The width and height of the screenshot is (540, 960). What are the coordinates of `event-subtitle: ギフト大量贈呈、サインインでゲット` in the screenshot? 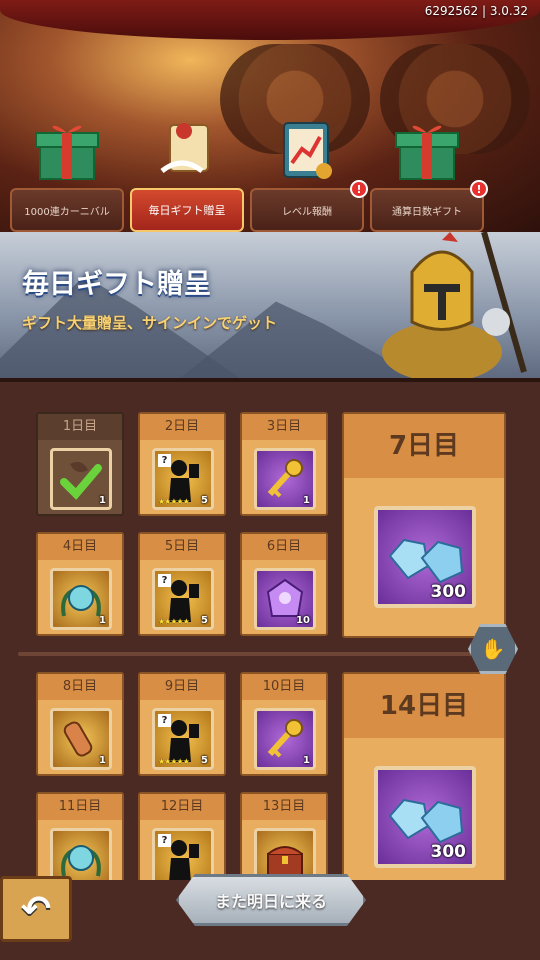 It's located at (150, 323).